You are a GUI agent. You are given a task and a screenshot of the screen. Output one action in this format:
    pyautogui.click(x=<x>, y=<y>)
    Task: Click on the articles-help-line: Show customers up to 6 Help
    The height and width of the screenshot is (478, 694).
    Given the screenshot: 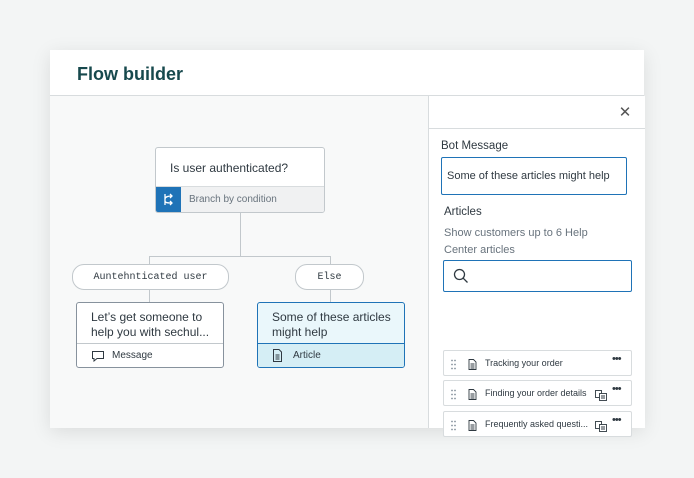 What is the action you would take?
    pyautogui.click(x=516, y=233)
    